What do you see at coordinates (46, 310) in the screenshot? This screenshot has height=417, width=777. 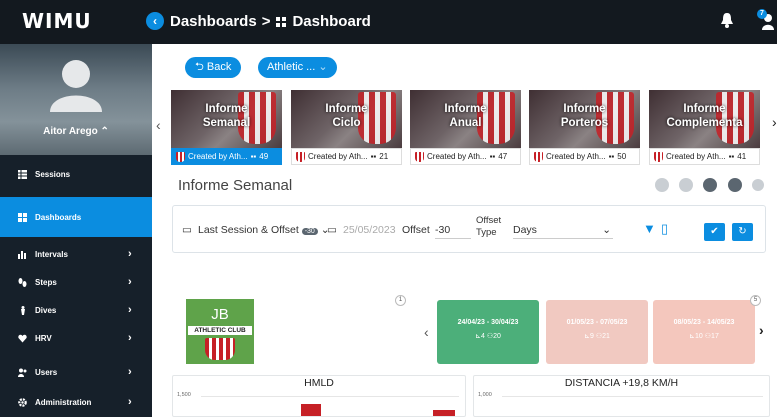 I see `sidebar-item-label: Dives` at bounding box center [46, 310].